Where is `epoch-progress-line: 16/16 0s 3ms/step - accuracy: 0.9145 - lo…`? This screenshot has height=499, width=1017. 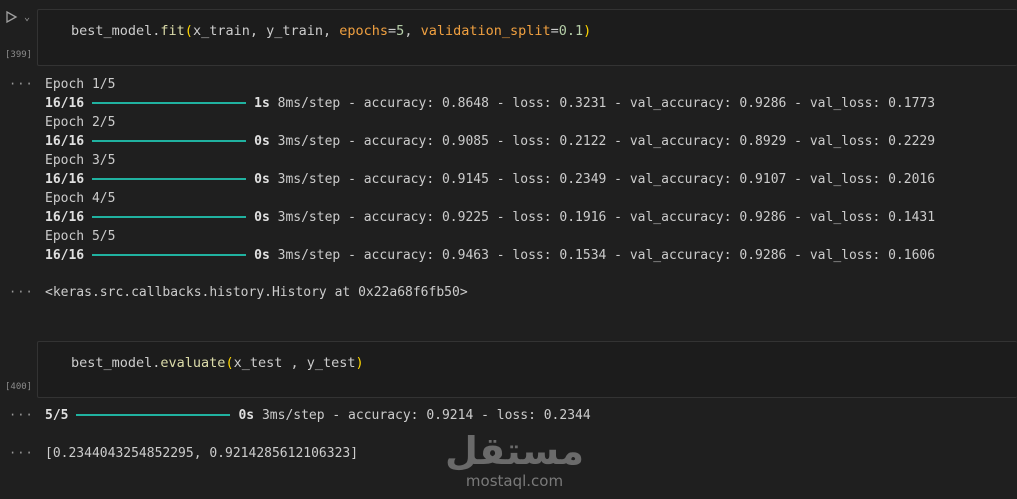
epoch-progress-line: 16/16 0s 3ms/step - accuracy: 0.9145 - lo… is located at coordinates (490, 179).